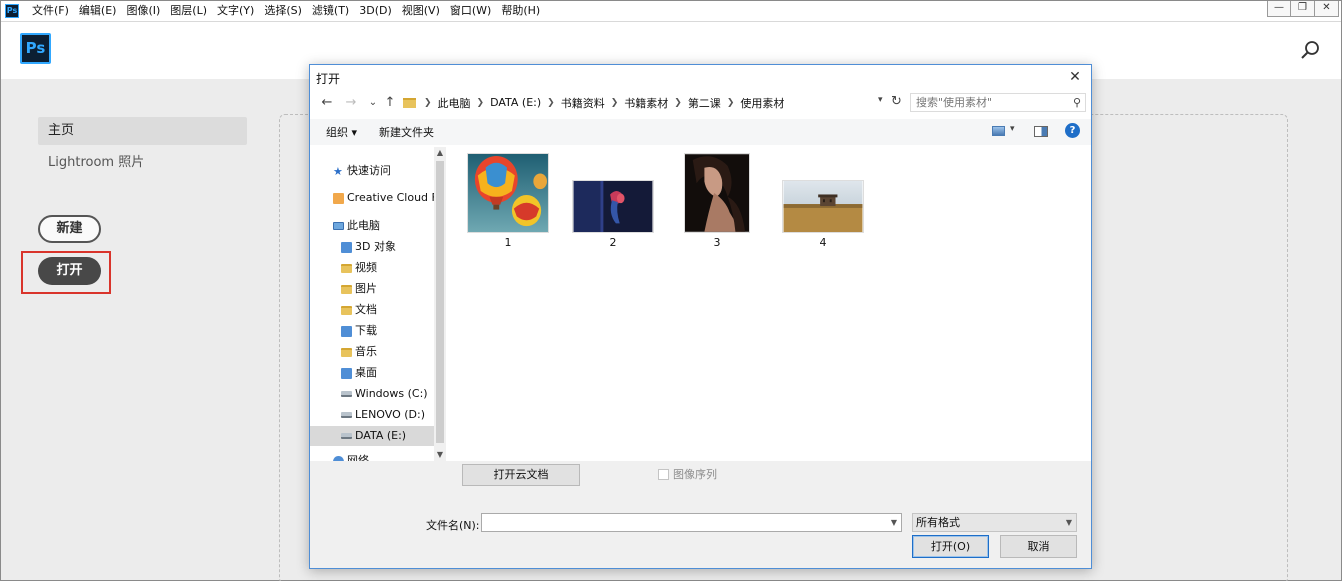 The width and height of the screenshot is (1342, 581). I want to click on window-controls: — ❐ ✕, so click(1303, 9).